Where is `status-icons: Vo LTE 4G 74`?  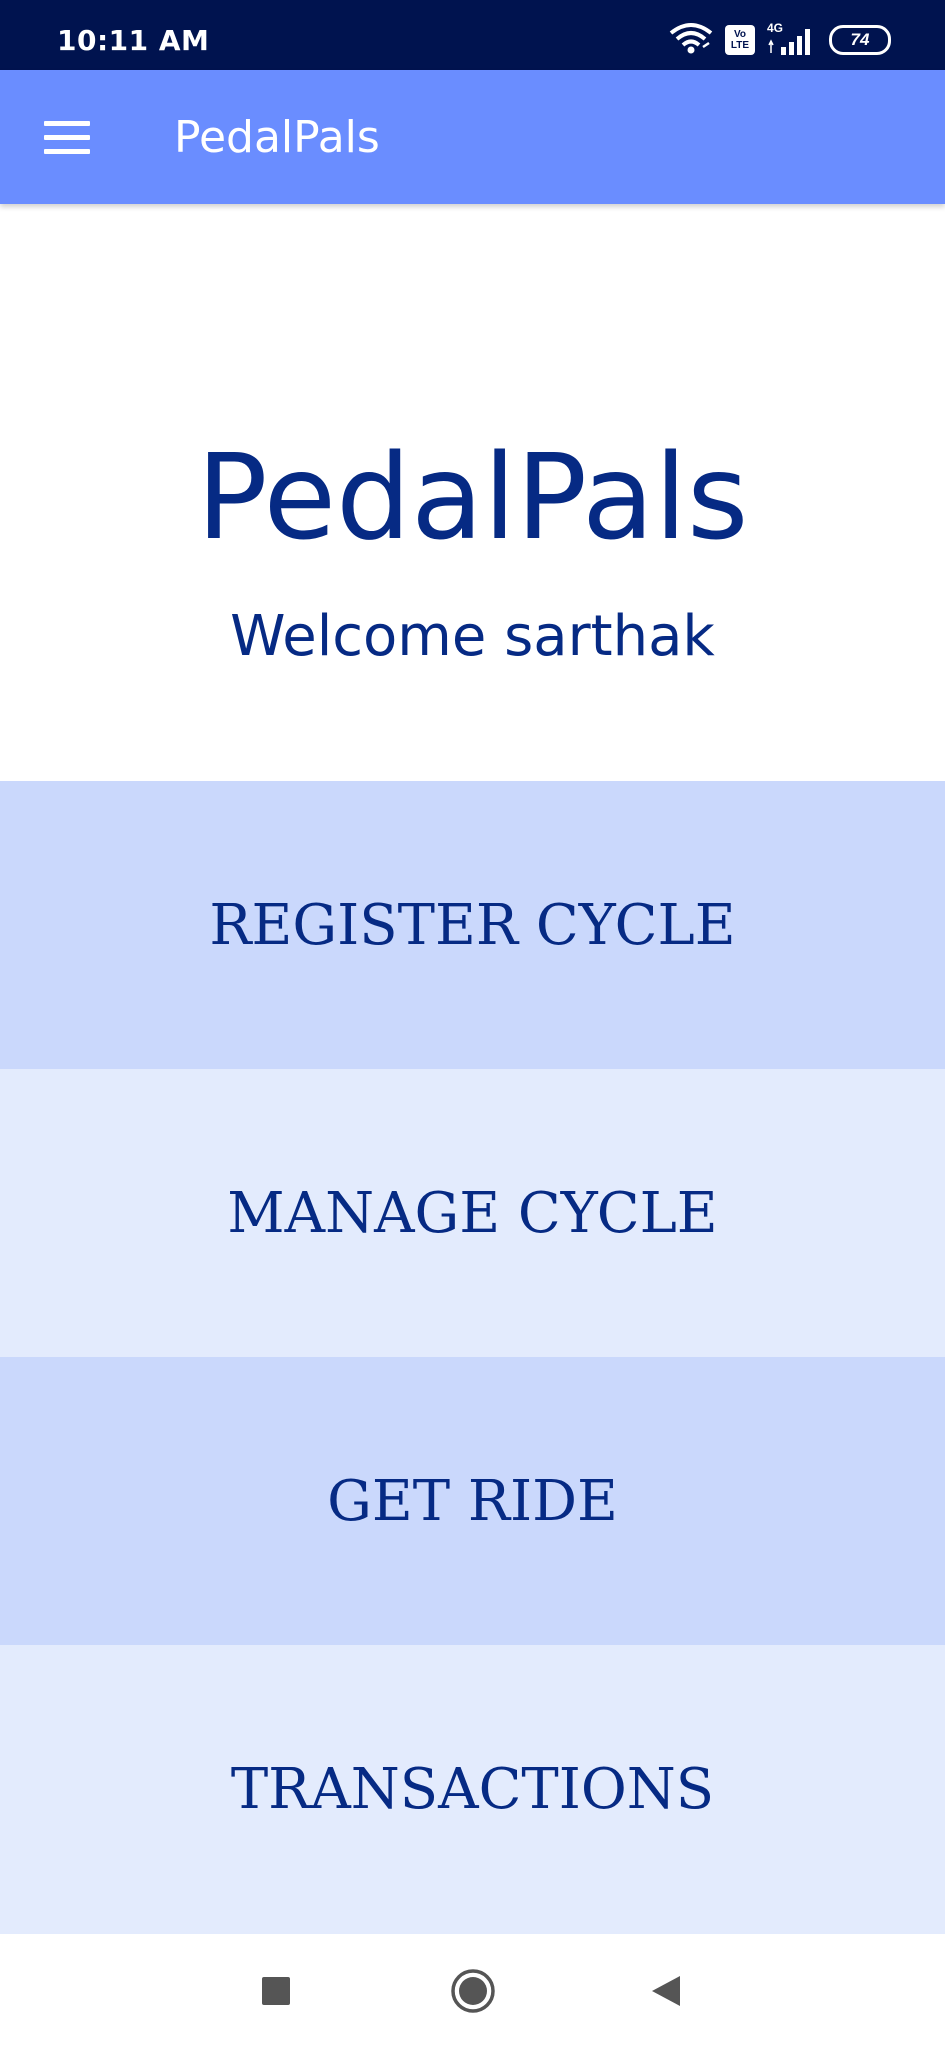 status-icons: Vo LTE 4G 74 is located at coordinates (780, 40).